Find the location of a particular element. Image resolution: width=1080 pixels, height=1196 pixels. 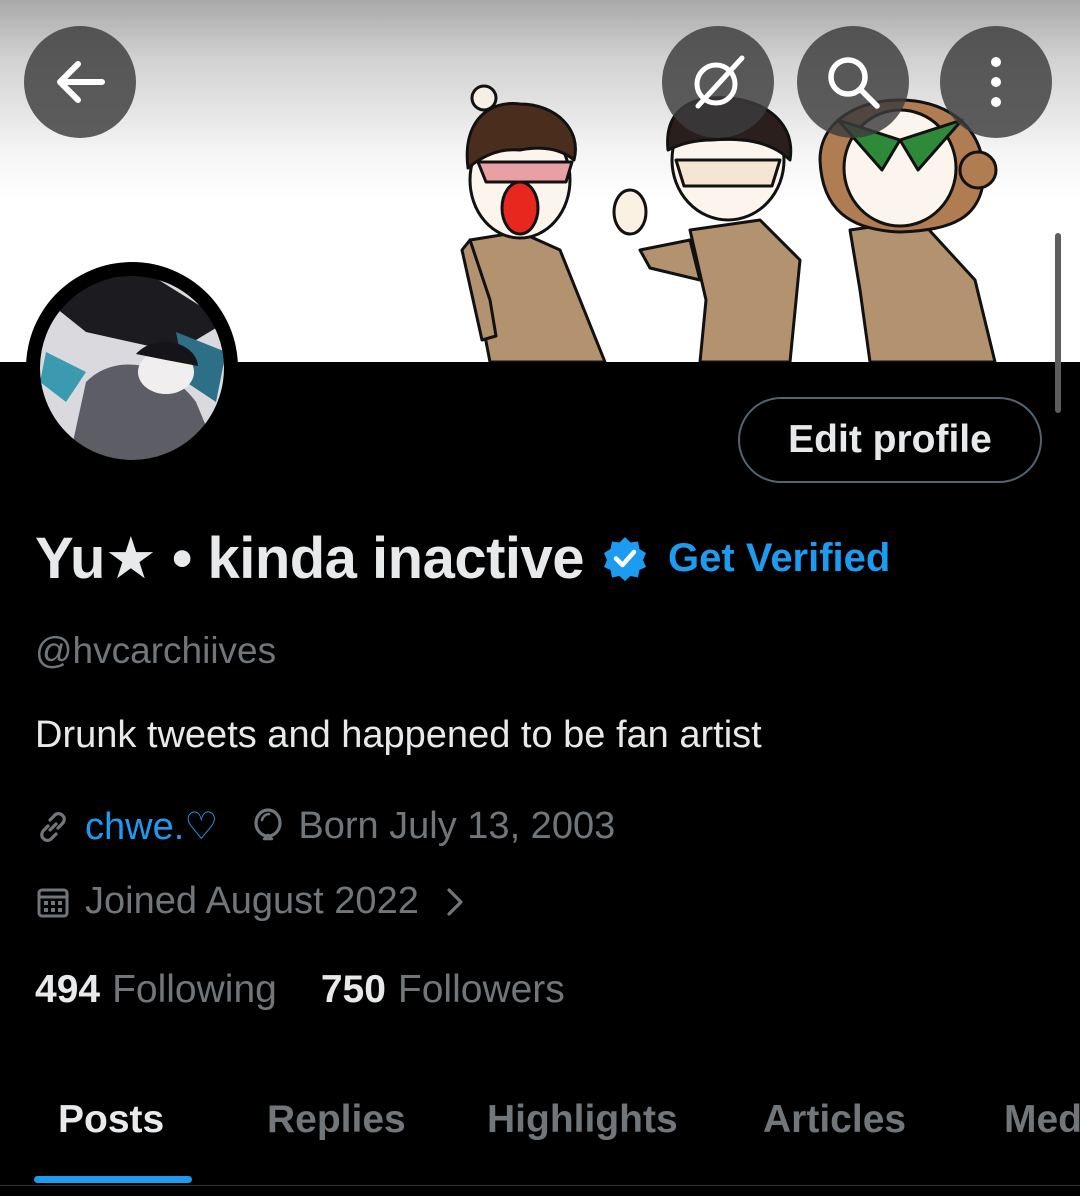

arrow-left-icon is located at coordinates (81, 82).